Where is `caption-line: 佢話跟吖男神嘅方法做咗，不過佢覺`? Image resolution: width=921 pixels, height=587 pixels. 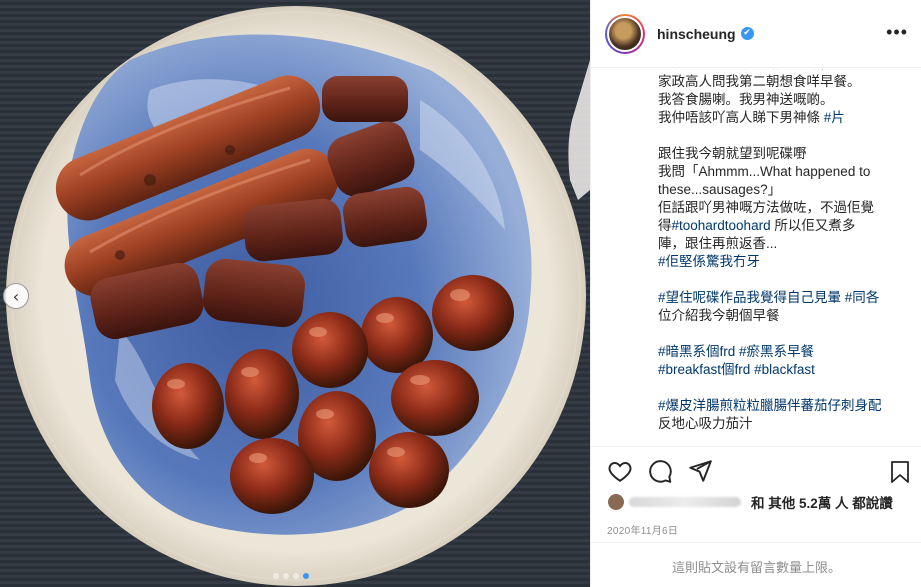 caption-line: 佢話跟吖男神嘅方法做咗，不過佢覺 is located at coordinates (783, 208).